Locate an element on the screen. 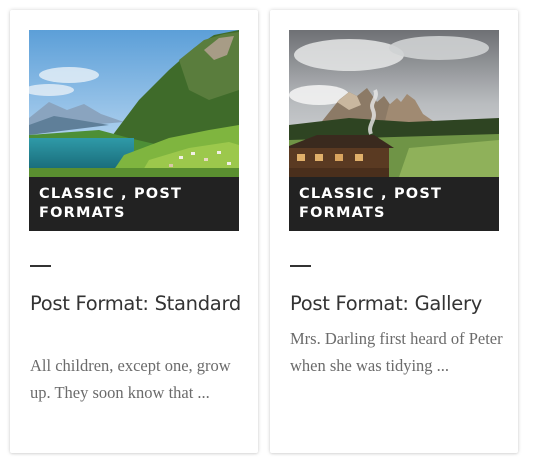  mountain-chalet-image is located at coordinates (394, 103).